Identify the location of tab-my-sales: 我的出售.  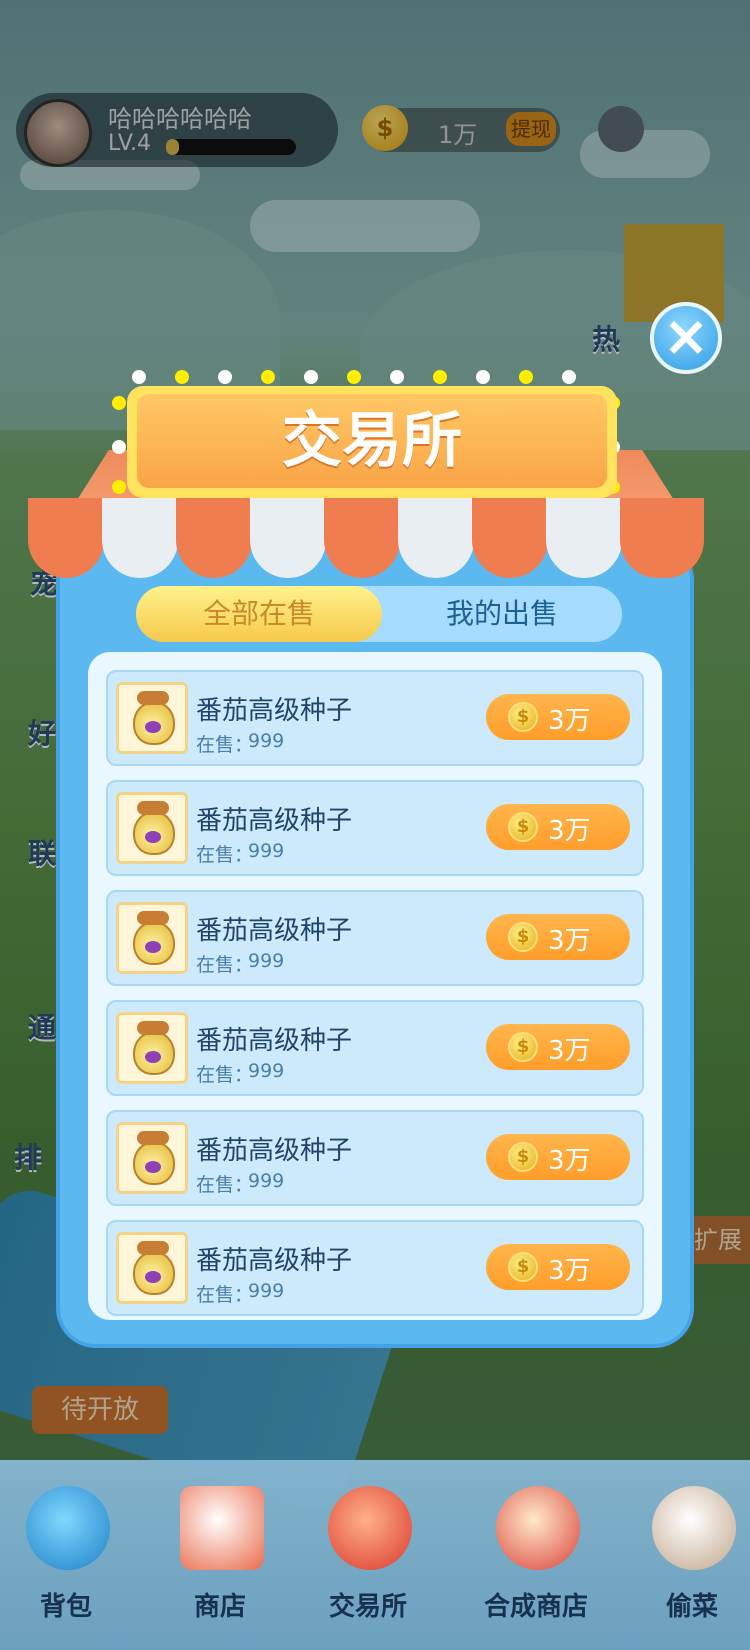
(502, 614).